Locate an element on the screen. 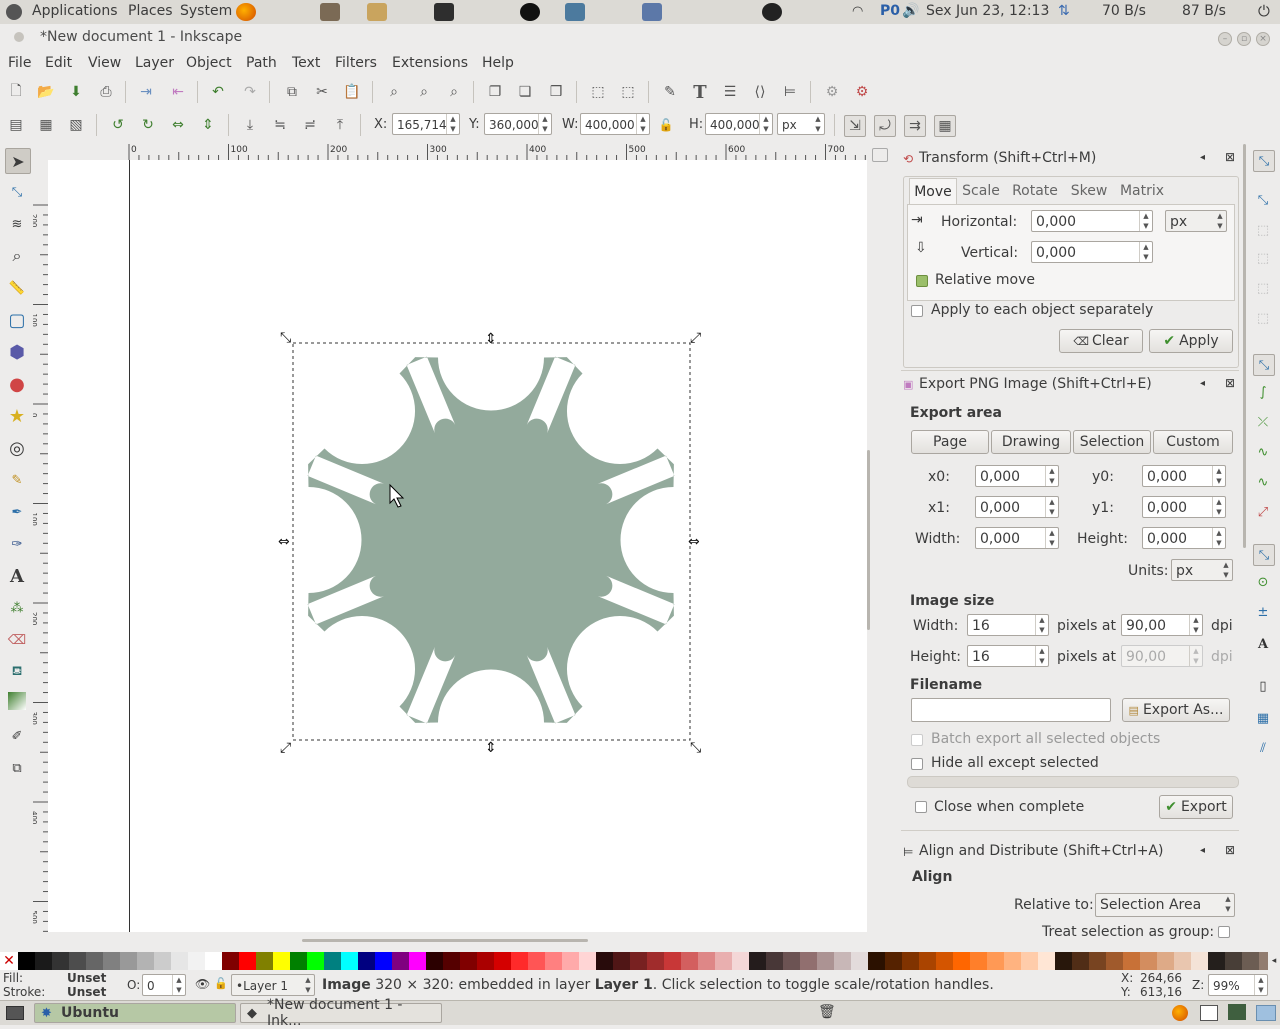 The image size is (1280, 1029). star-tool-icon: ★ is located at coordinates (17, 416).